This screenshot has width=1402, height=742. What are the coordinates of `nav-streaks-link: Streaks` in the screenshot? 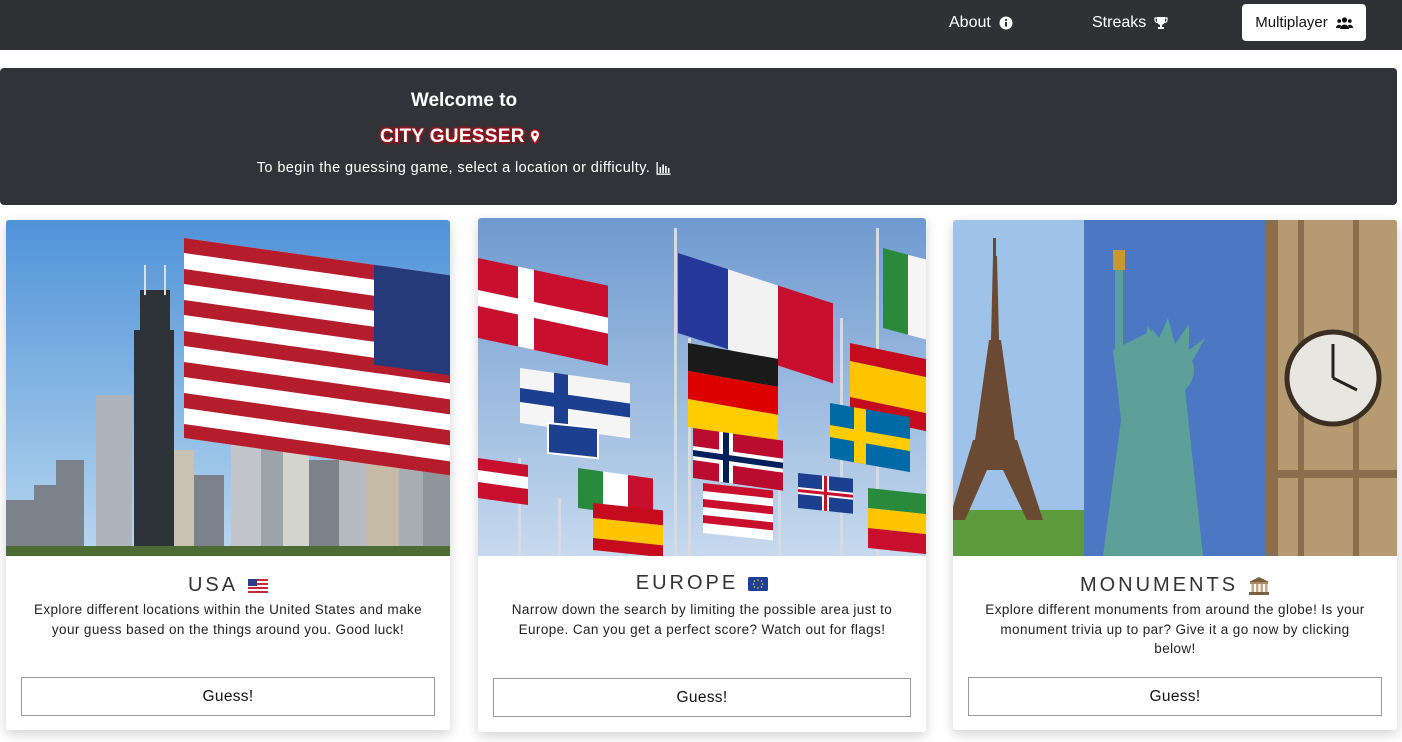 It's located at (1130, 23).